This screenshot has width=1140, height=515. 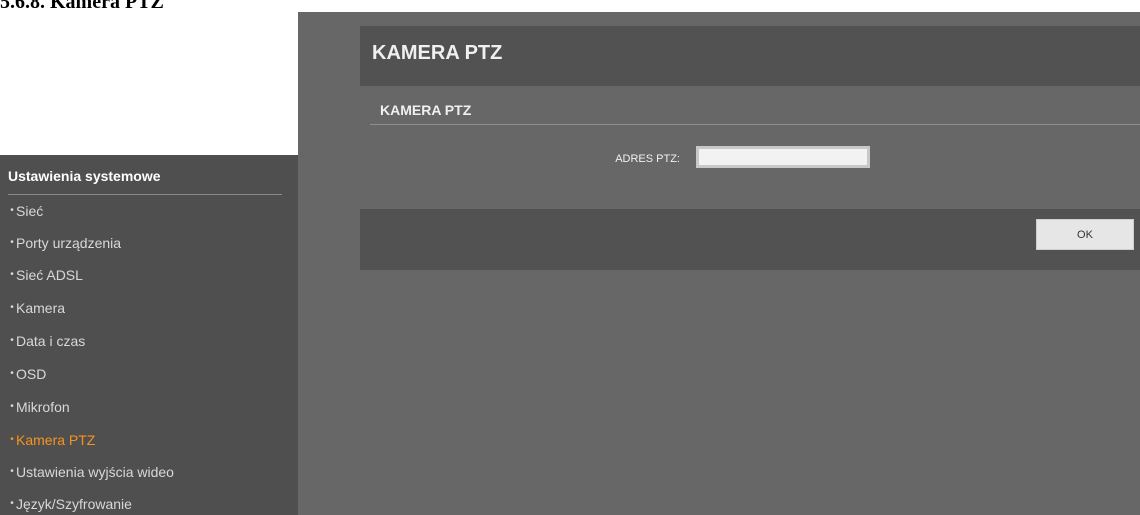 I want to click on sidebar-title: Ustawienia systemowe, so click(x=84, y=176).